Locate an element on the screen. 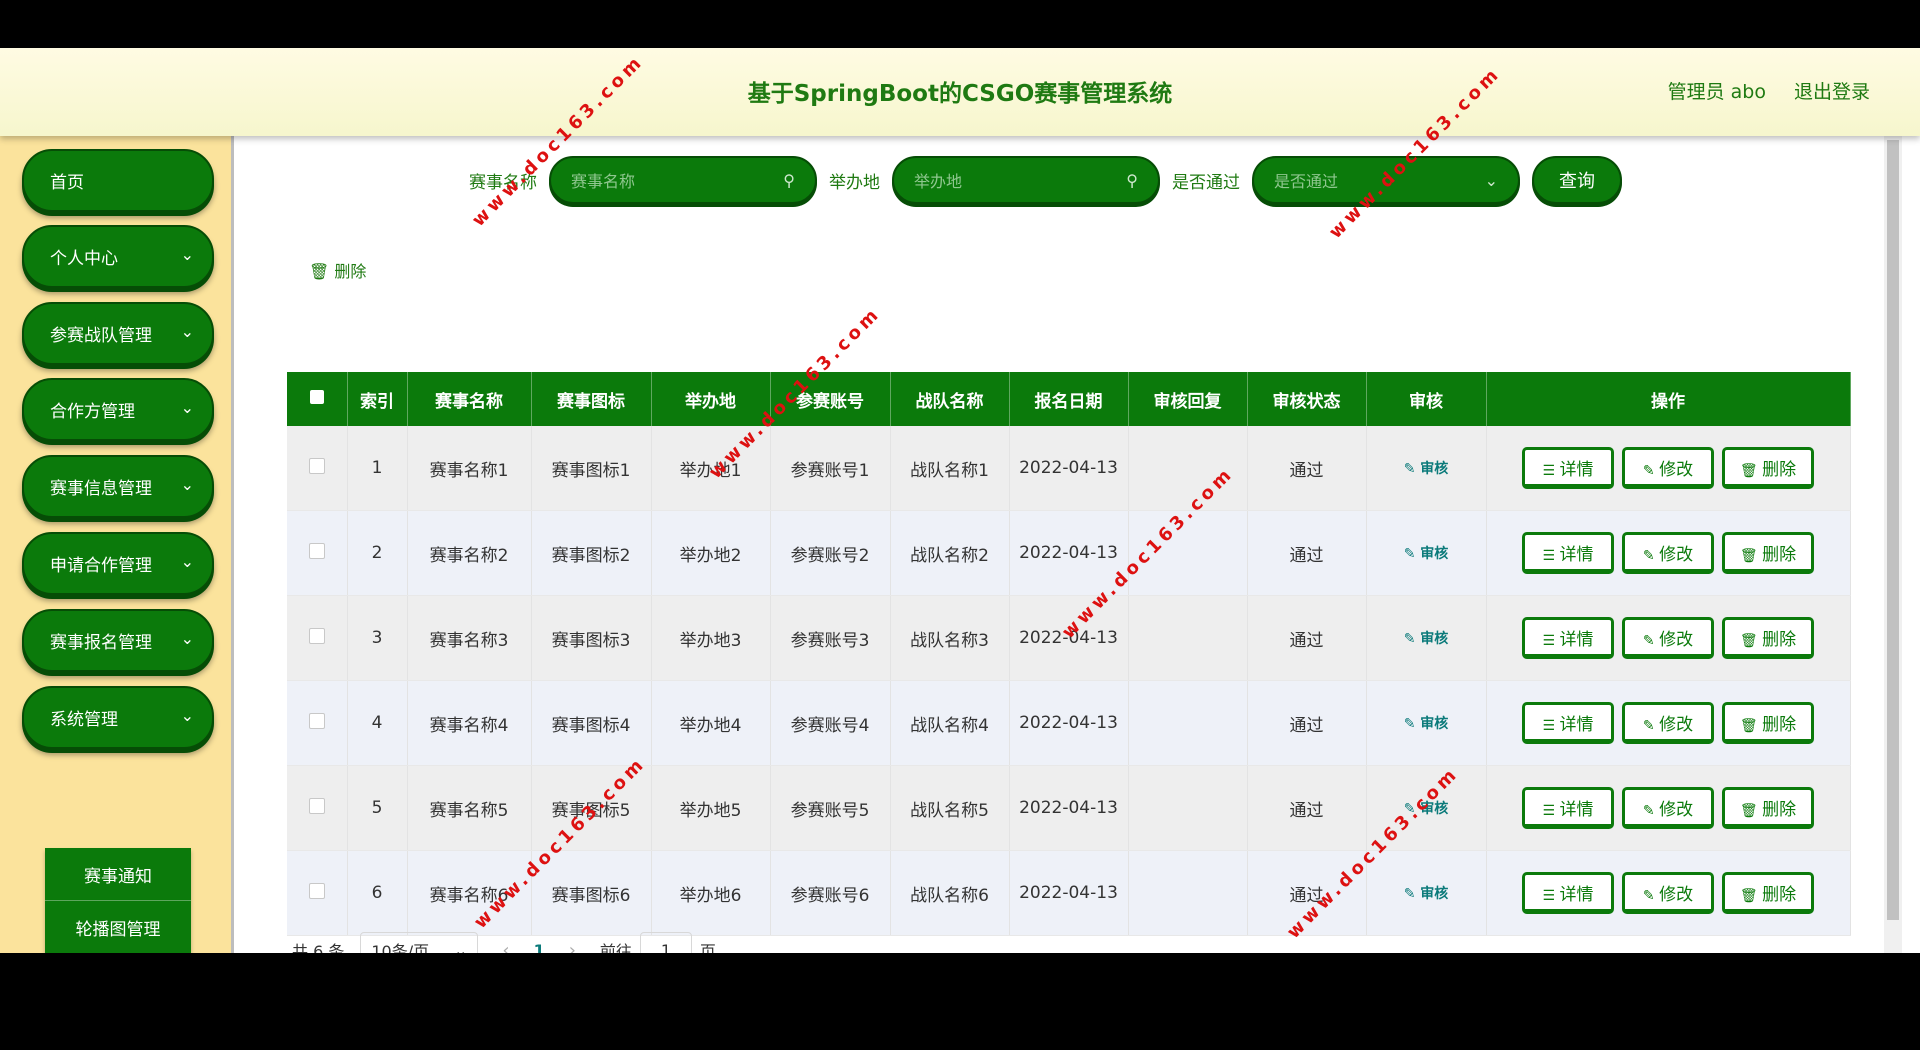 The image size is (1920, 1050). table-cell: 举办地2 is located at coordinates (711, 553).